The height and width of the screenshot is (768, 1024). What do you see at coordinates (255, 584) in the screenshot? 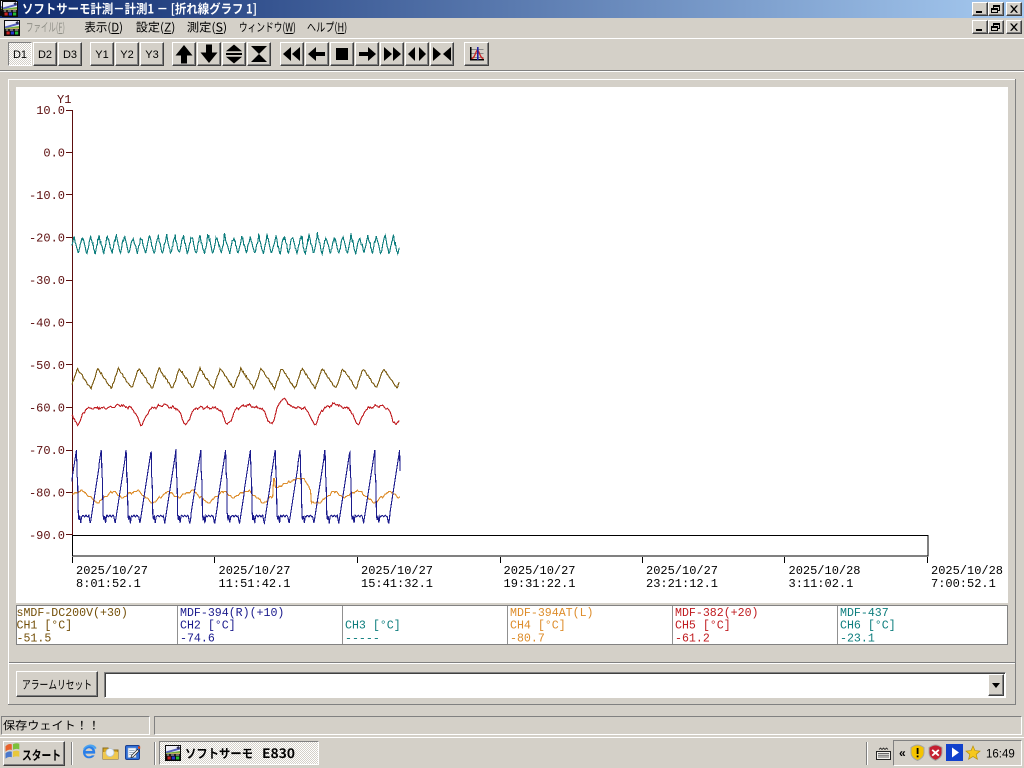
I see `svg-text: 11:51:42.1` at bounding box center [255, 584].